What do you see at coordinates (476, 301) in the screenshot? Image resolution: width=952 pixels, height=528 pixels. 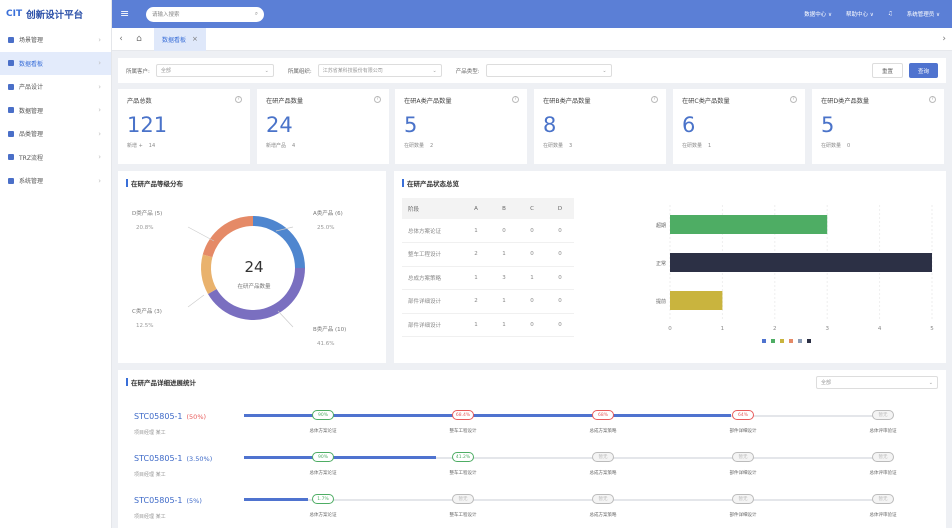 I see `table-cell: 2` at bounding box center [476, 301].